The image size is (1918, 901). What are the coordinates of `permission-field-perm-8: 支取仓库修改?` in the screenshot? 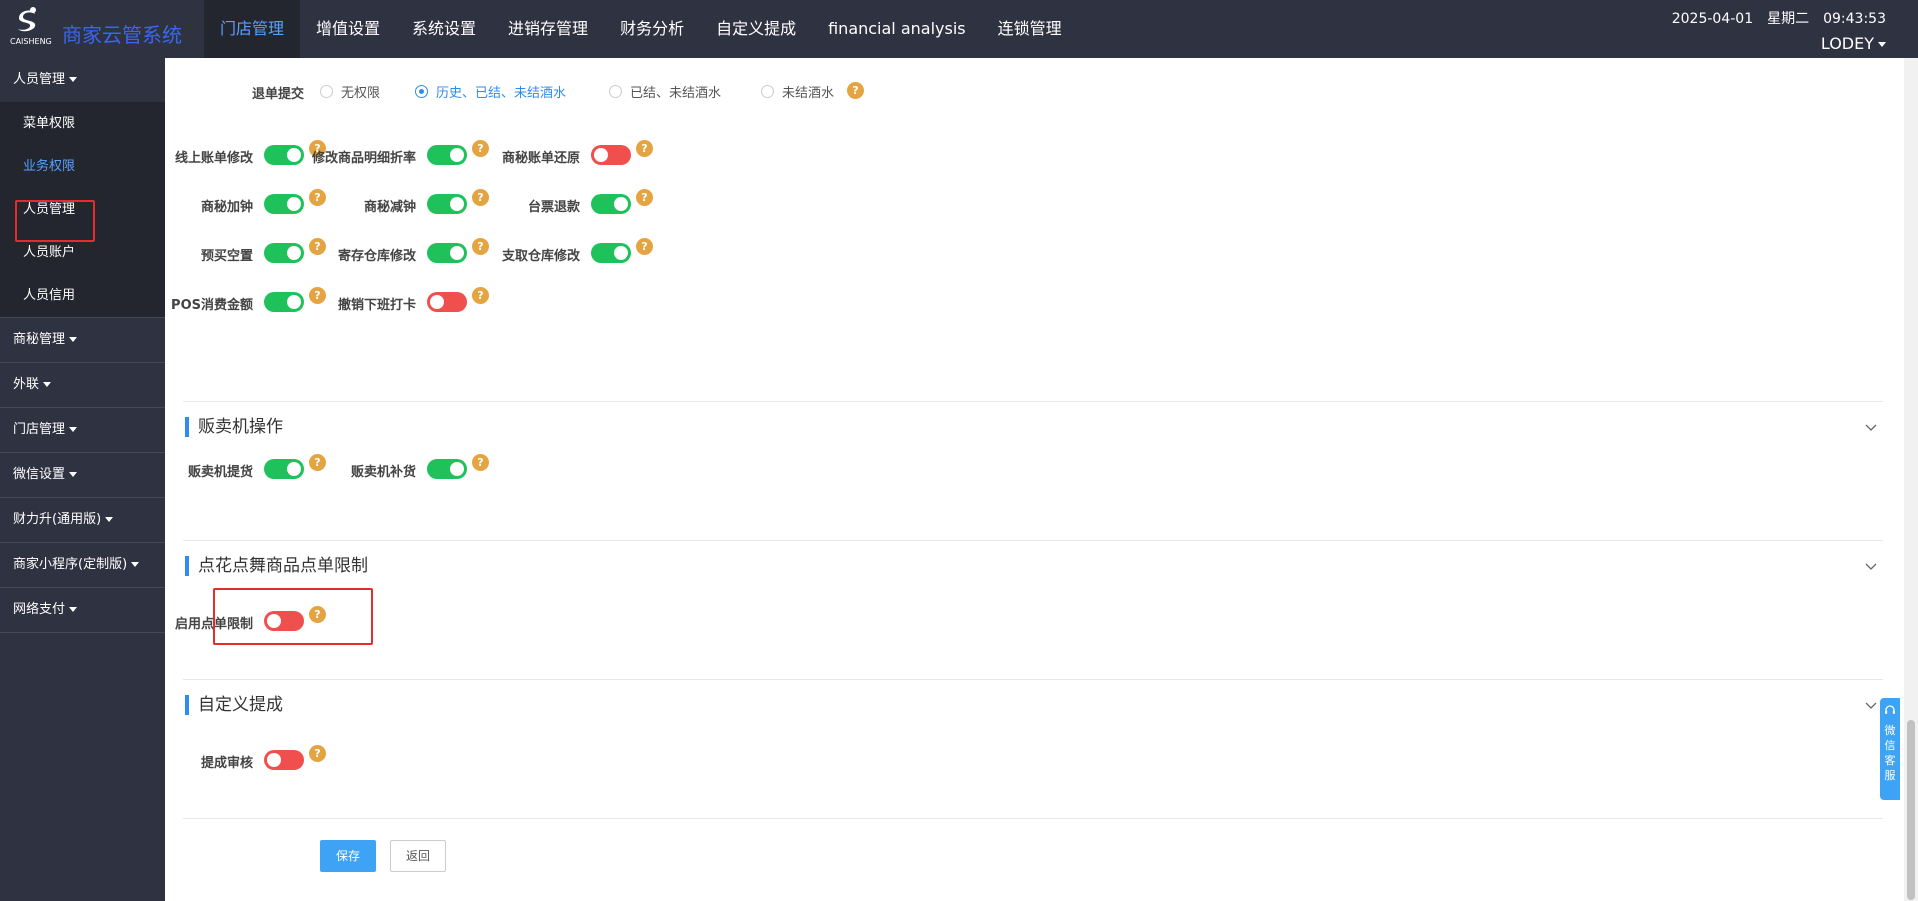 It's located at (542, 253).